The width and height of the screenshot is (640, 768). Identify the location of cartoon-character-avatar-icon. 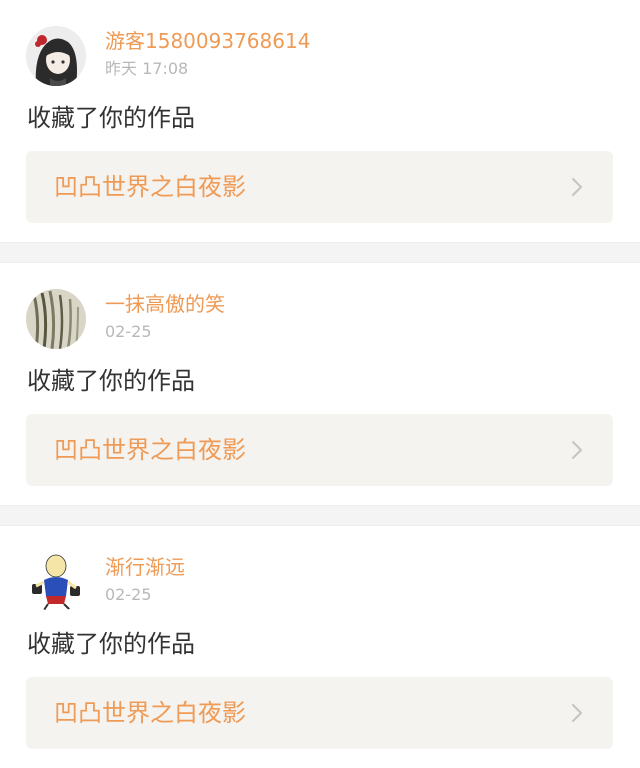
(56, 582).